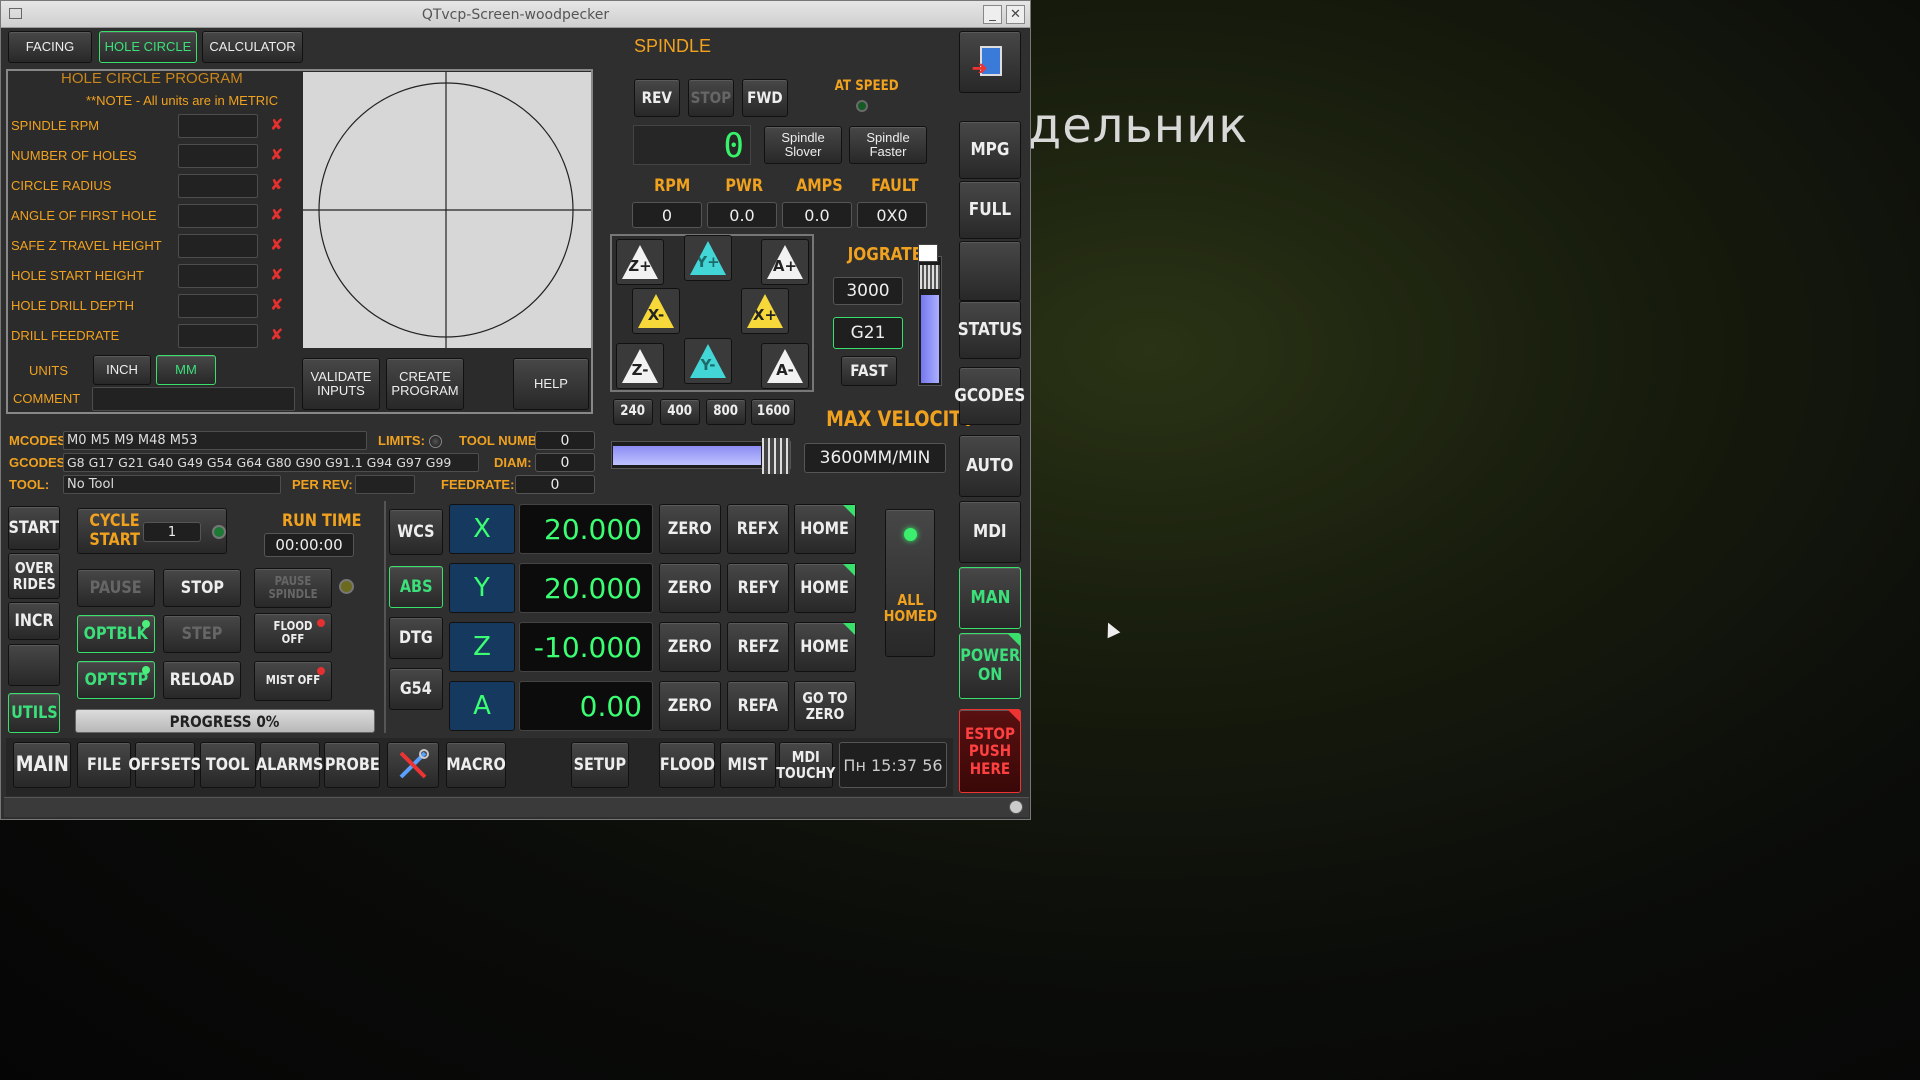 Image resolution: width=1920 pixels, height=1080 pixels. What do you see at coordinates (341, 384) in the screenshot?
I see `validate-inputs-button: VALIDATE INPUTS` at bounding box center [341, 384].